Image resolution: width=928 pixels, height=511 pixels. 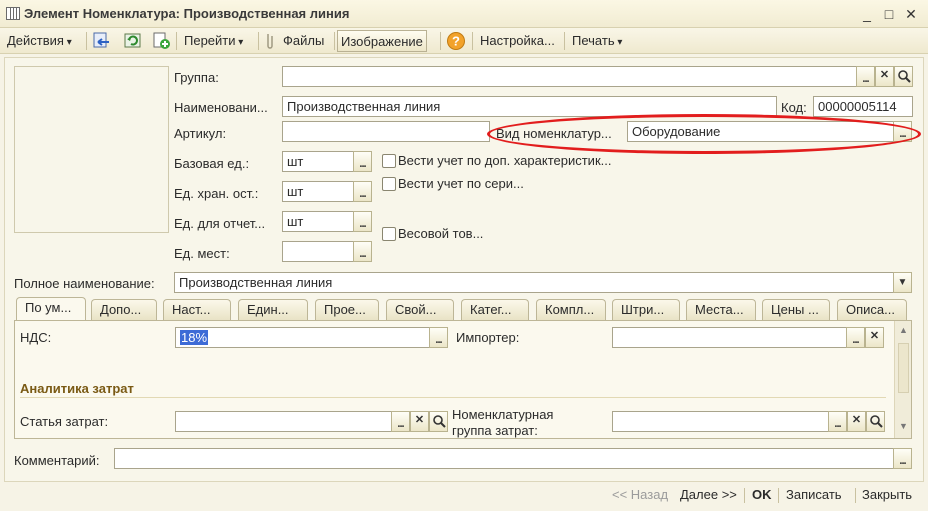 I want to click on full-name-field: Производственная линия, so click(x=534, y=282).